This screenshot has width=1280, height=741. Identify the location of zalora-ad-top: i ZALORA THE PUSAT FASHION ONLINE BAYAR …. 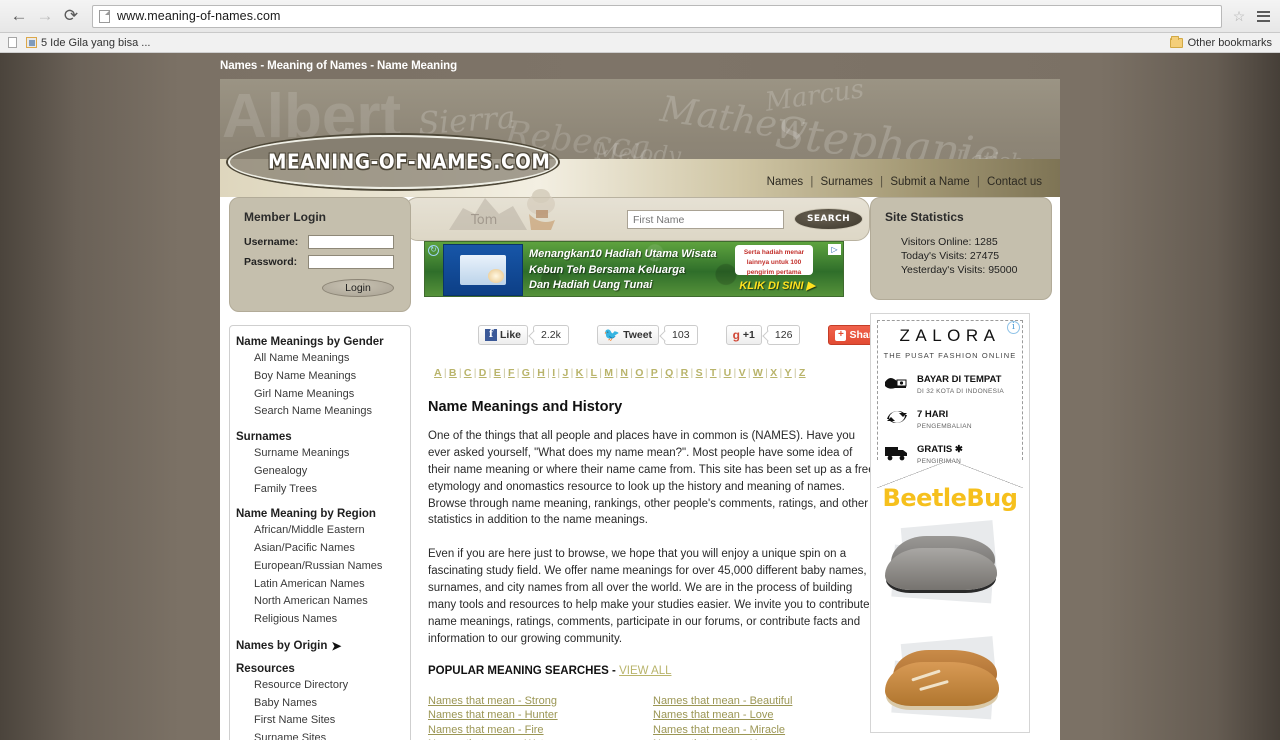
(950, 401).